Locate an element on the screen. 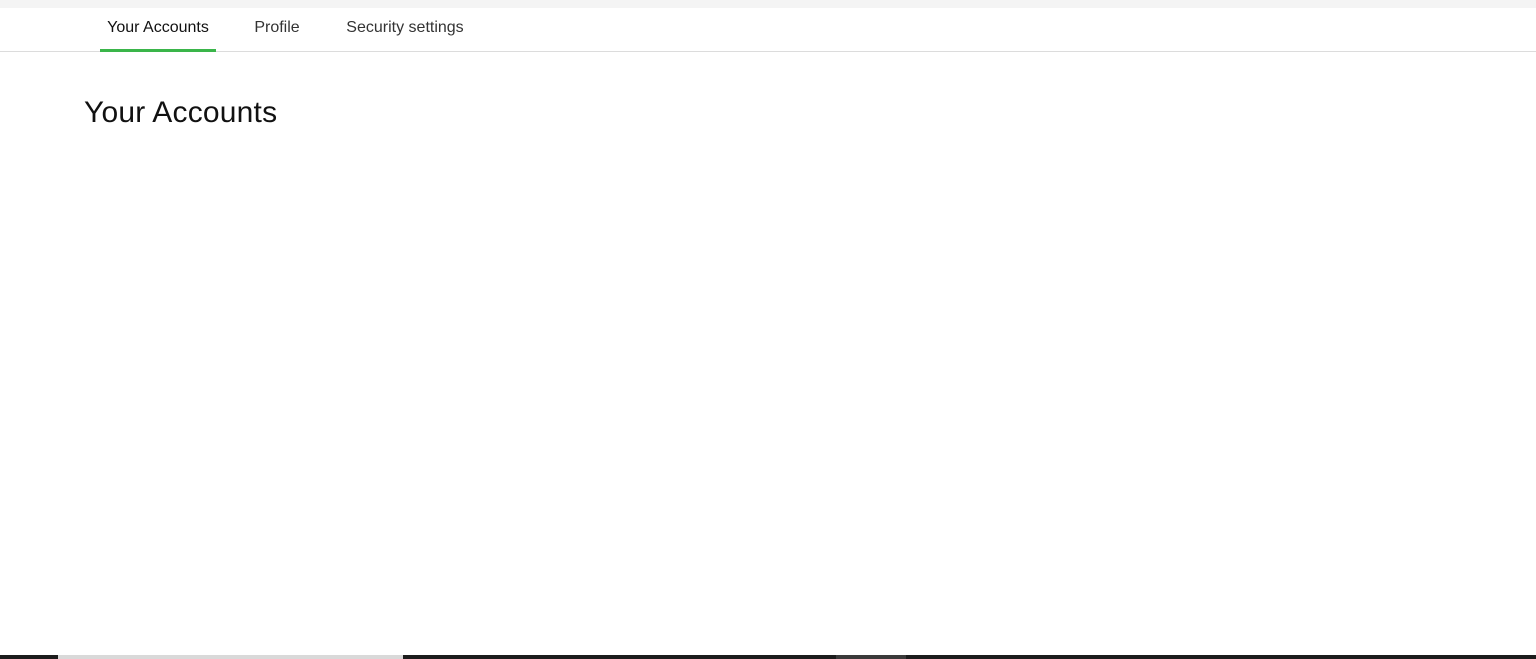  tab-security-settings: Security settings is located at coordinates (405, 30).